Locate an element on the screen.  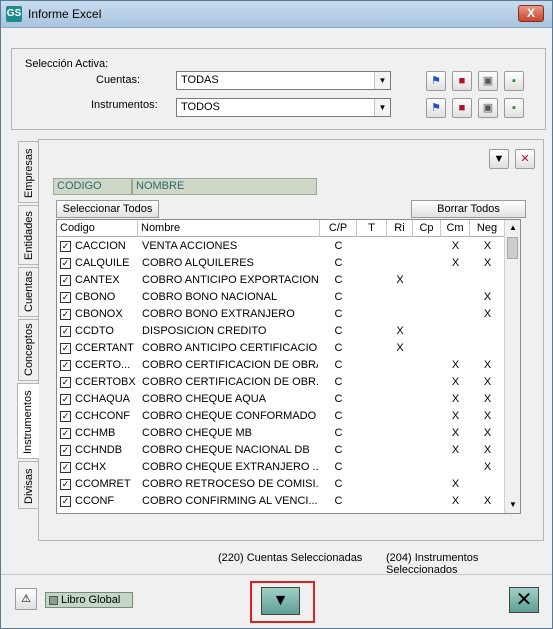
nombre-filter-header: NOMBRE is located at coordinates (224, 186).